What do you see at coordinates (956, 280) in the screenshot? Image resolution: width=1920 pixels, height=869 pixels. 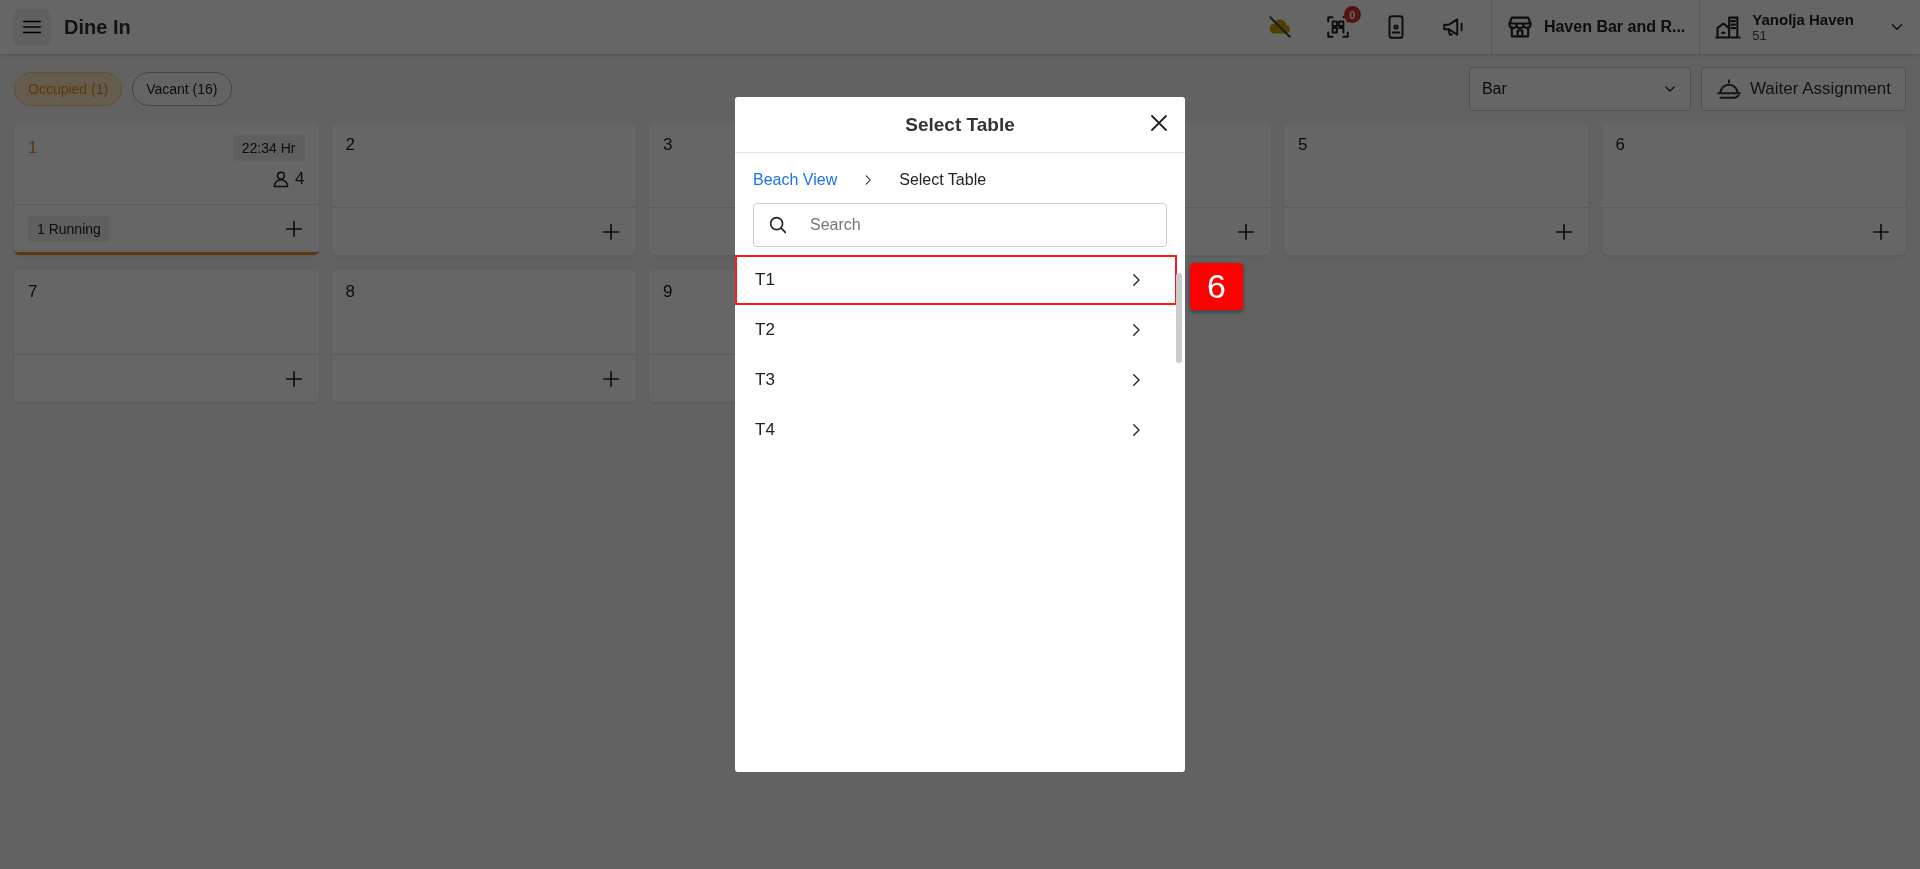 I see `table-list-item: T1` at bounding box center [956, 280].